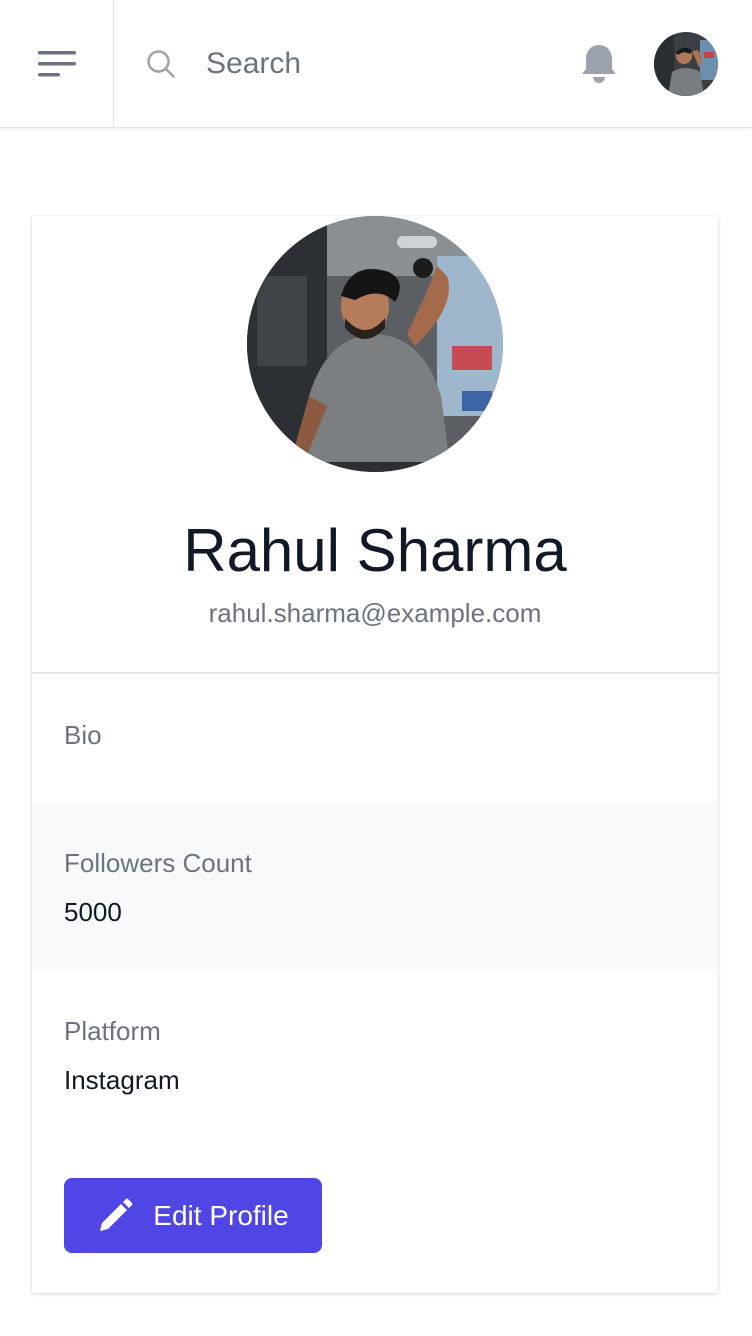 The height and width of the screenshot is (1336, 752). I want to click on platform-label: Platform, so click(112, 1031).